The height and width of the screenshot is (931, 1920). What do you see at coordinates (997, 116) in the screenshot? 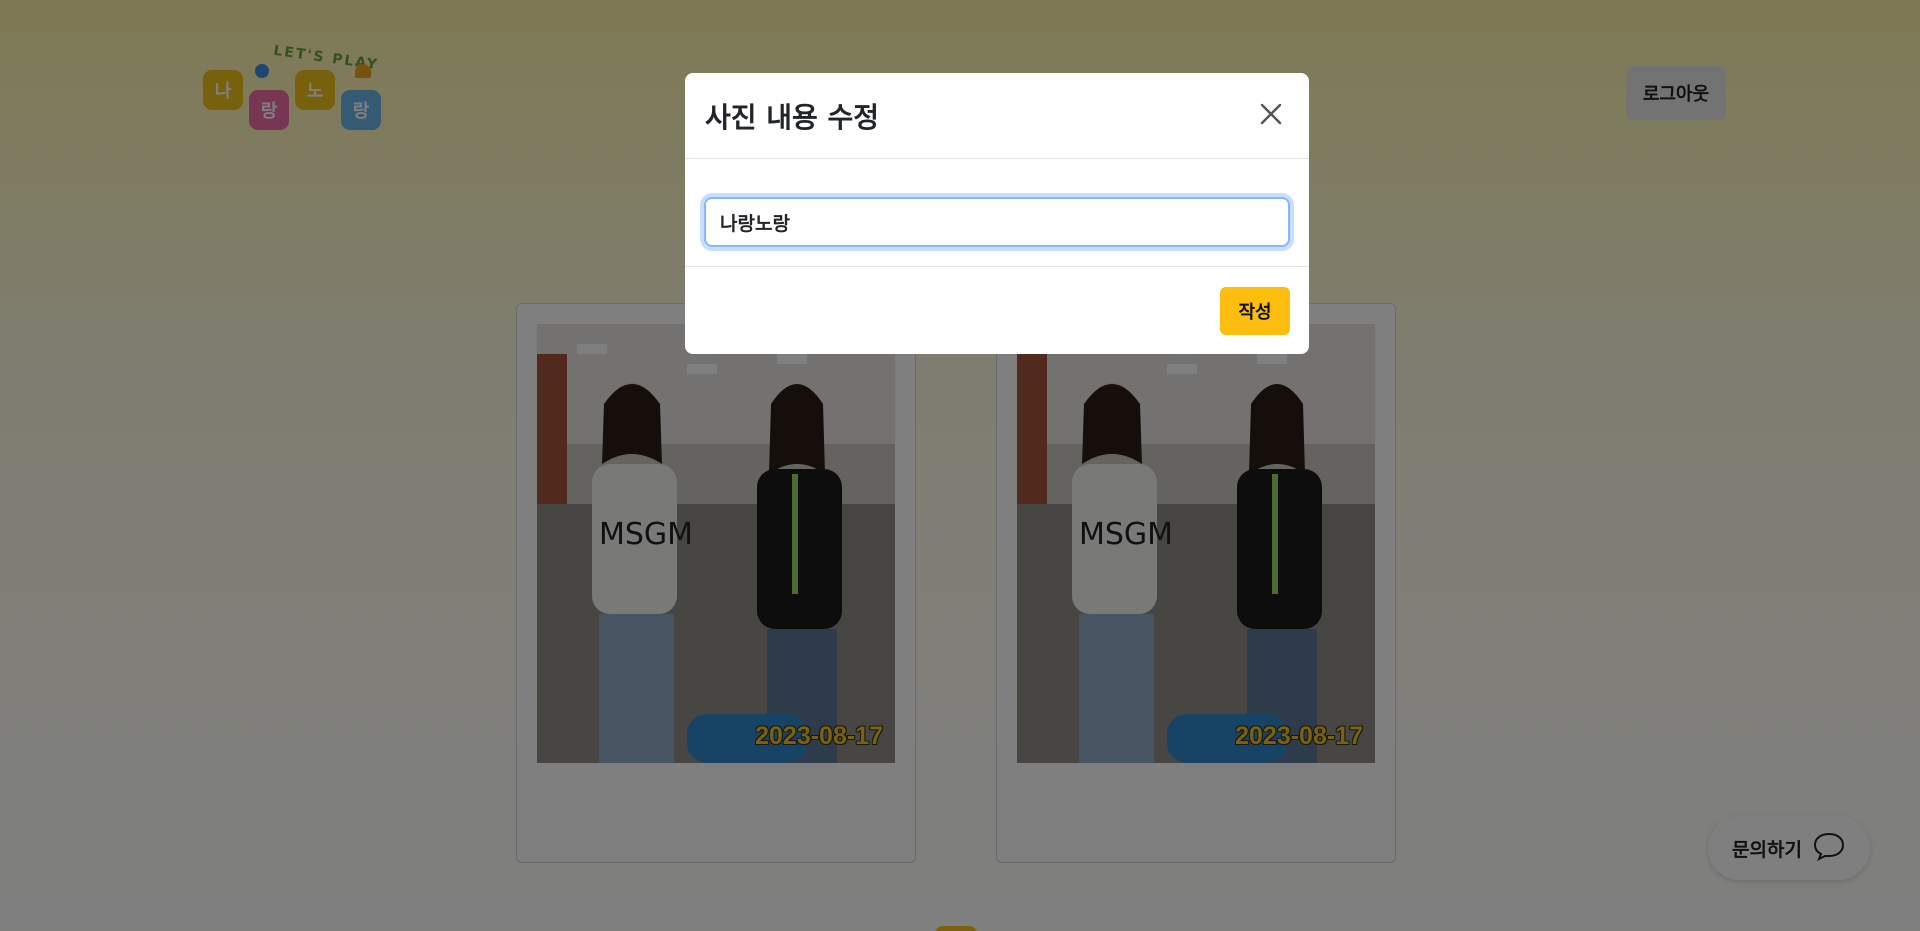
I see `modal-header: 사진 내용 수정` at bounding box center [997, 116].